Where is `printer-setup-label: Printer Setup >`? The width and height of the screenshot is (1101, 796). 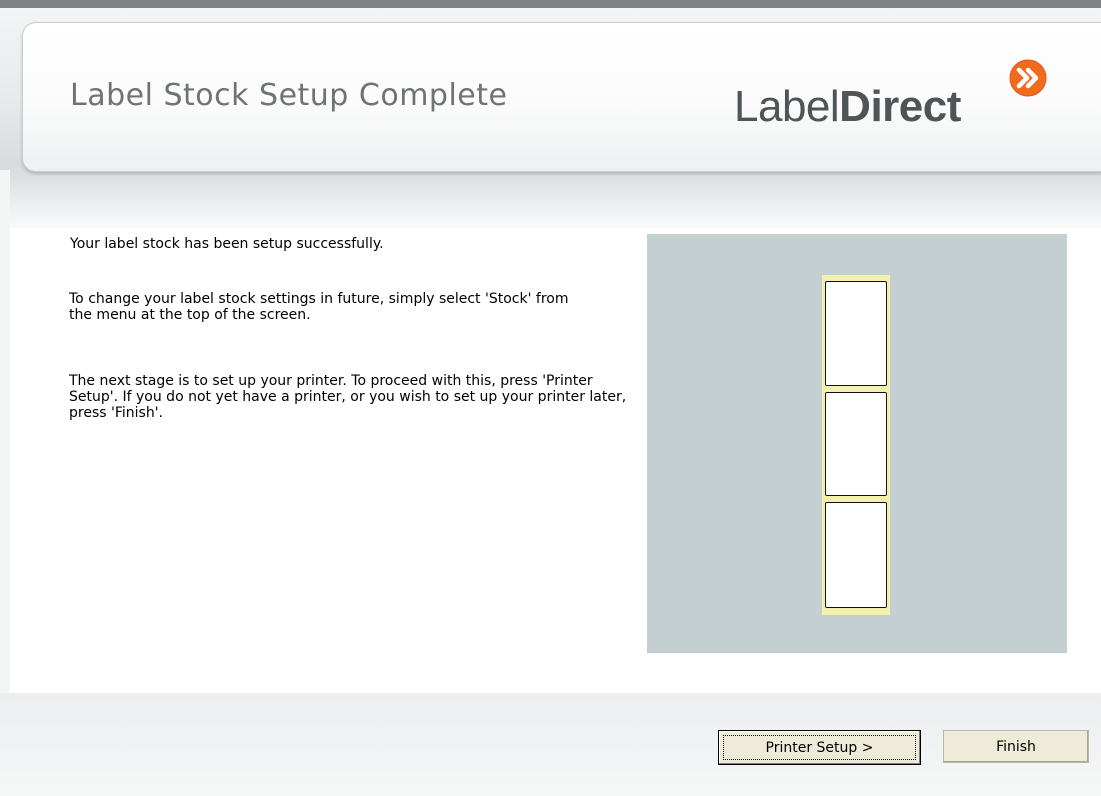
printer-setup-label: Printer Setup > is located at coordinates (819, 747).